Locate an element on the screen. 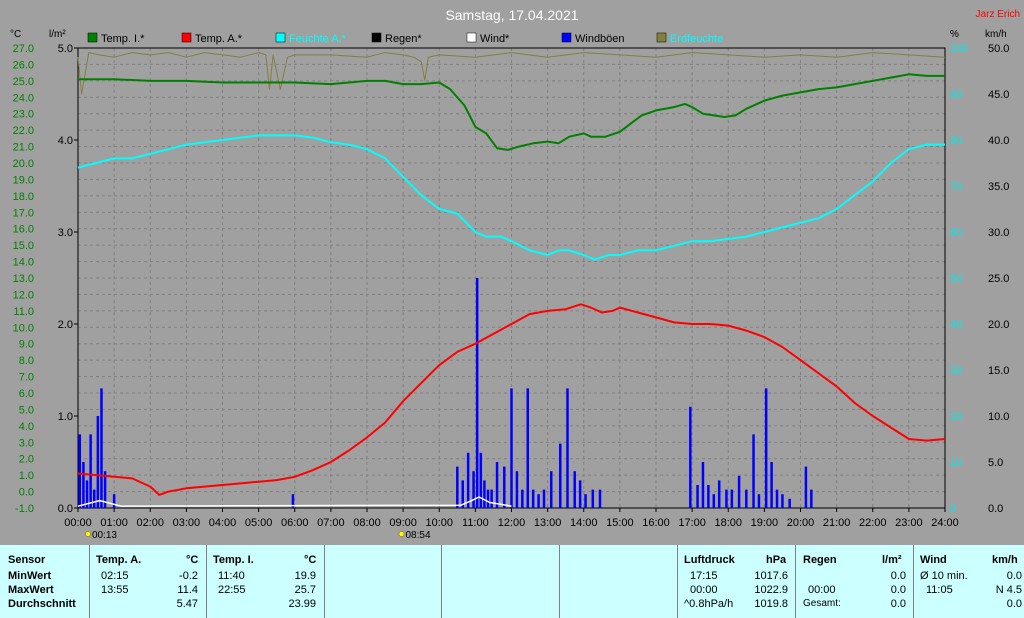 This screenshot has width=1024, height=618. pressure-header: Luftdruck is located at coordinates (709, 560).